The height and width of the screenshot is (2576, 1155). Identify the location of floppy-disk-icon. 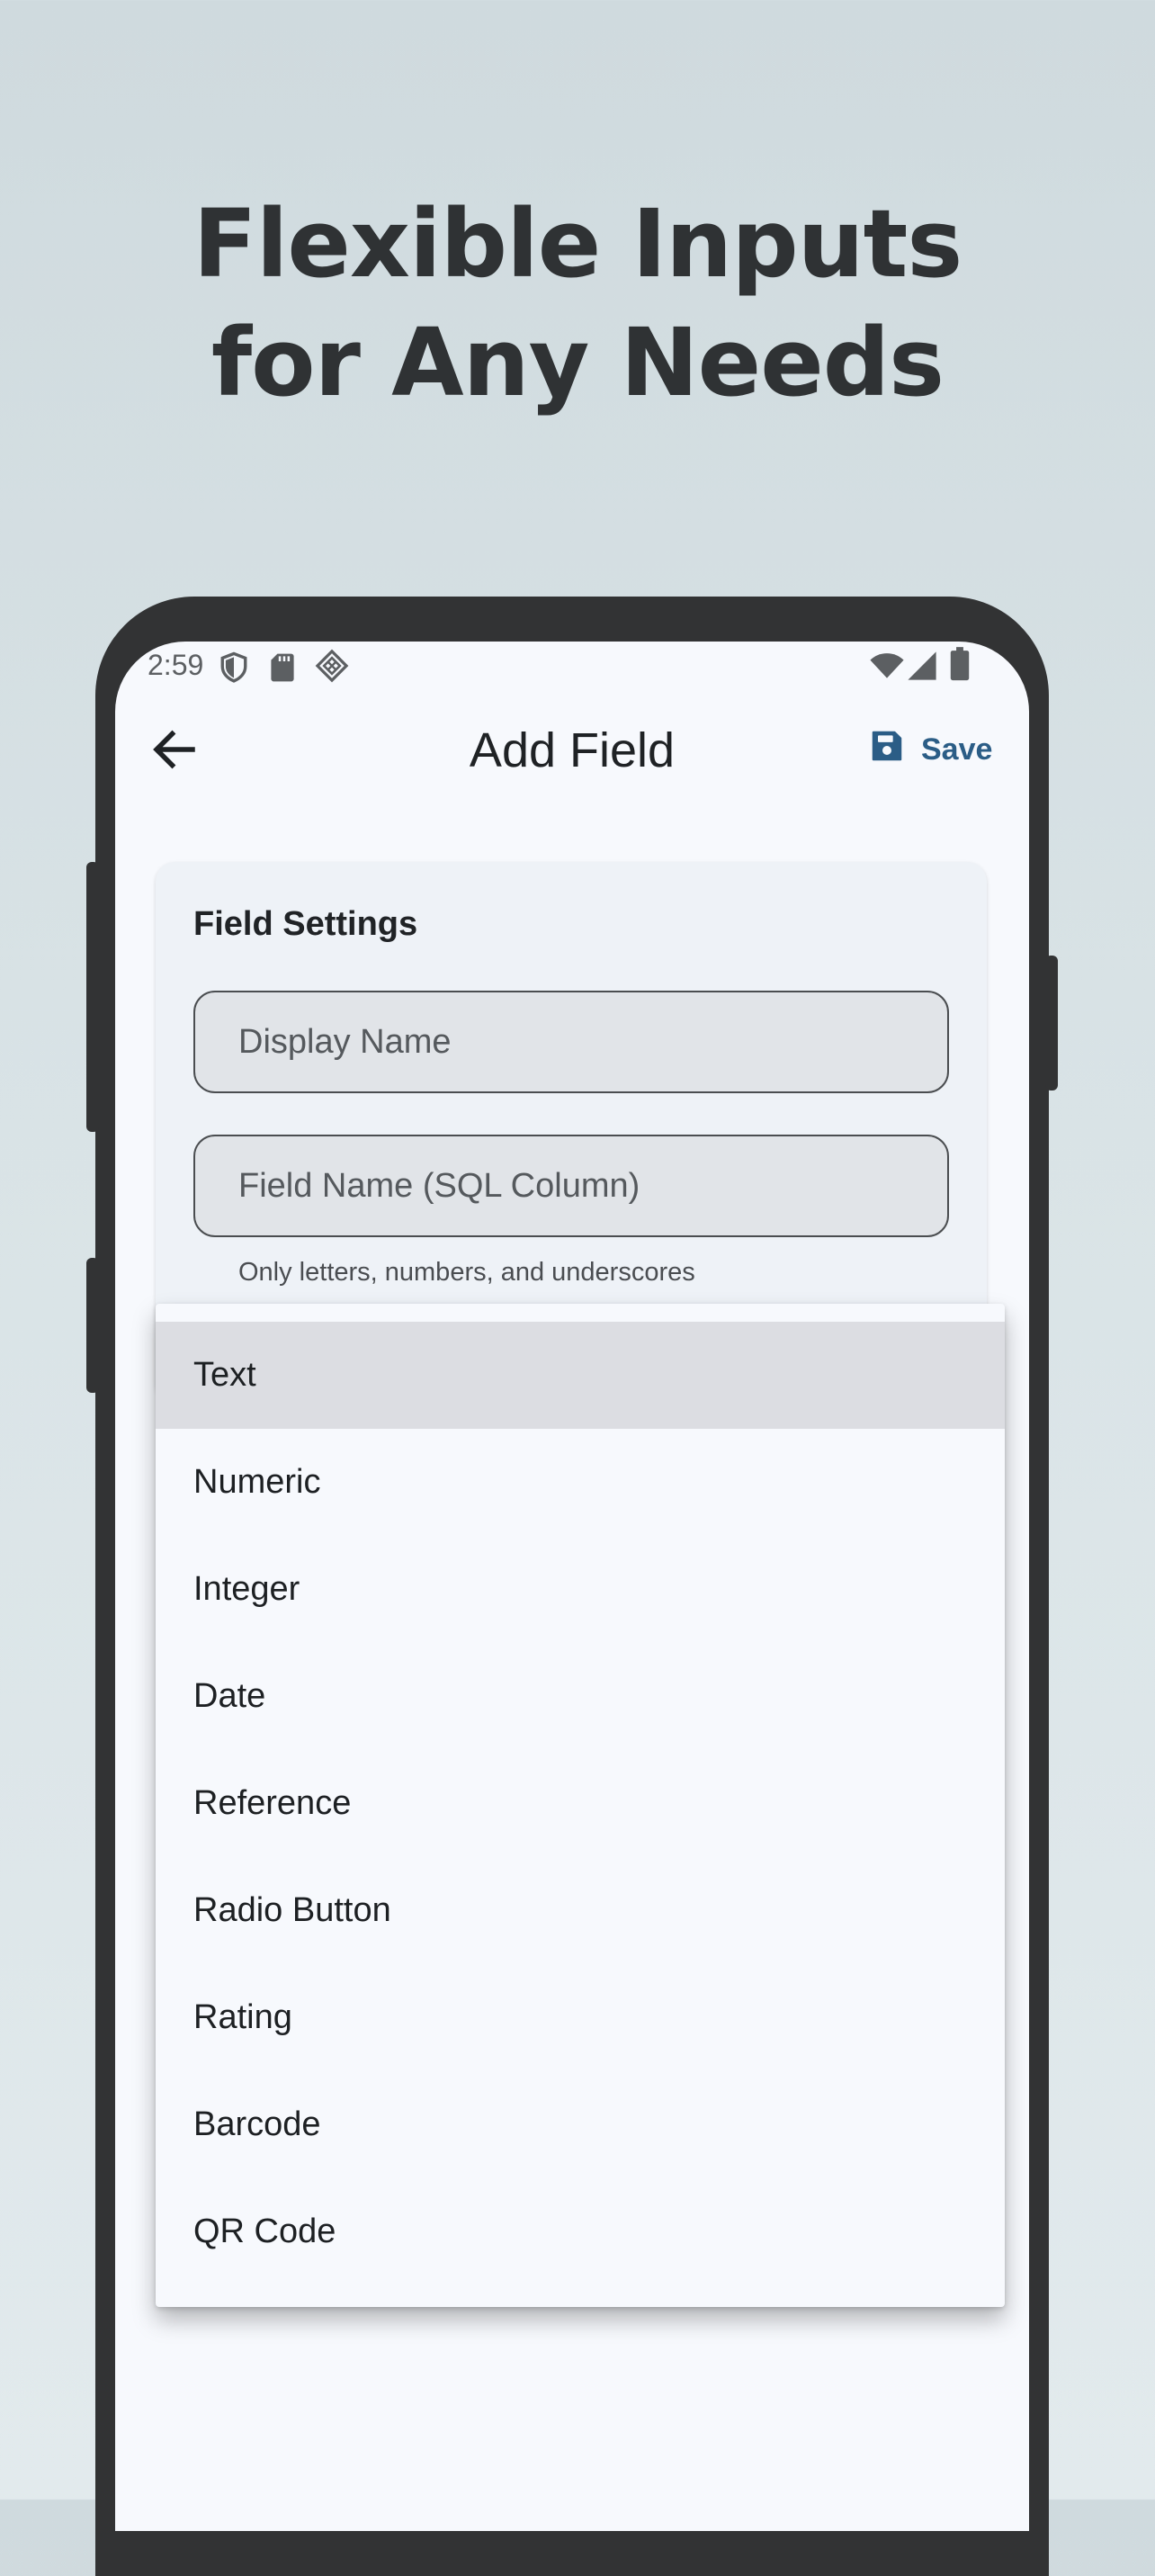
(887, 750).